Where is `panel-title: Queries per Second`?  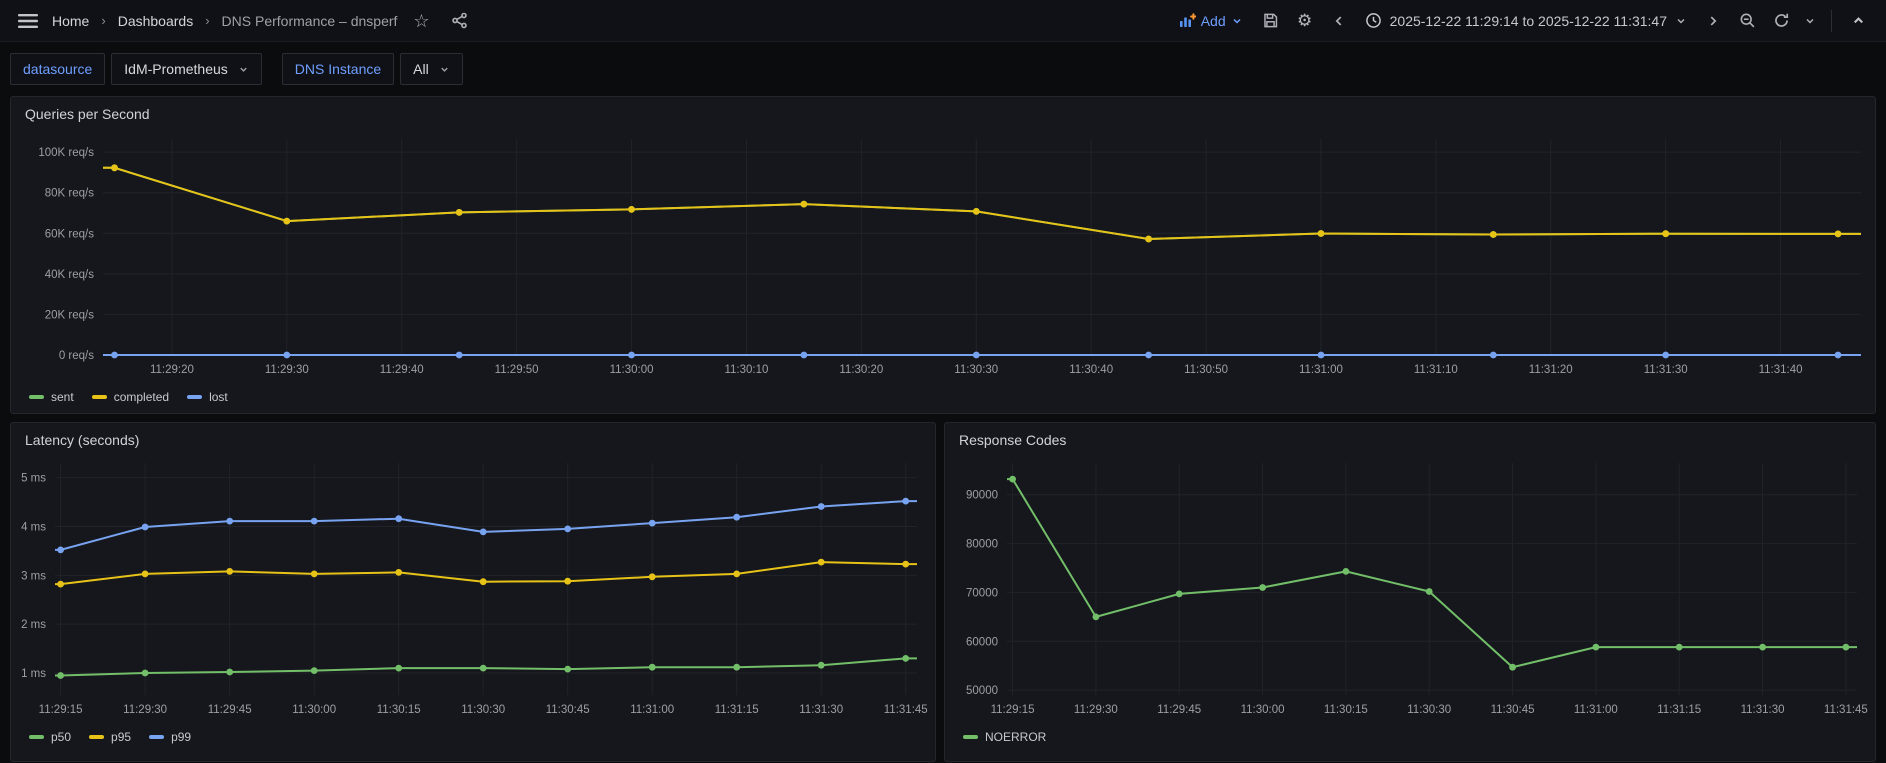 panel-title: Queries per Second is located at coordinates (943, 111).